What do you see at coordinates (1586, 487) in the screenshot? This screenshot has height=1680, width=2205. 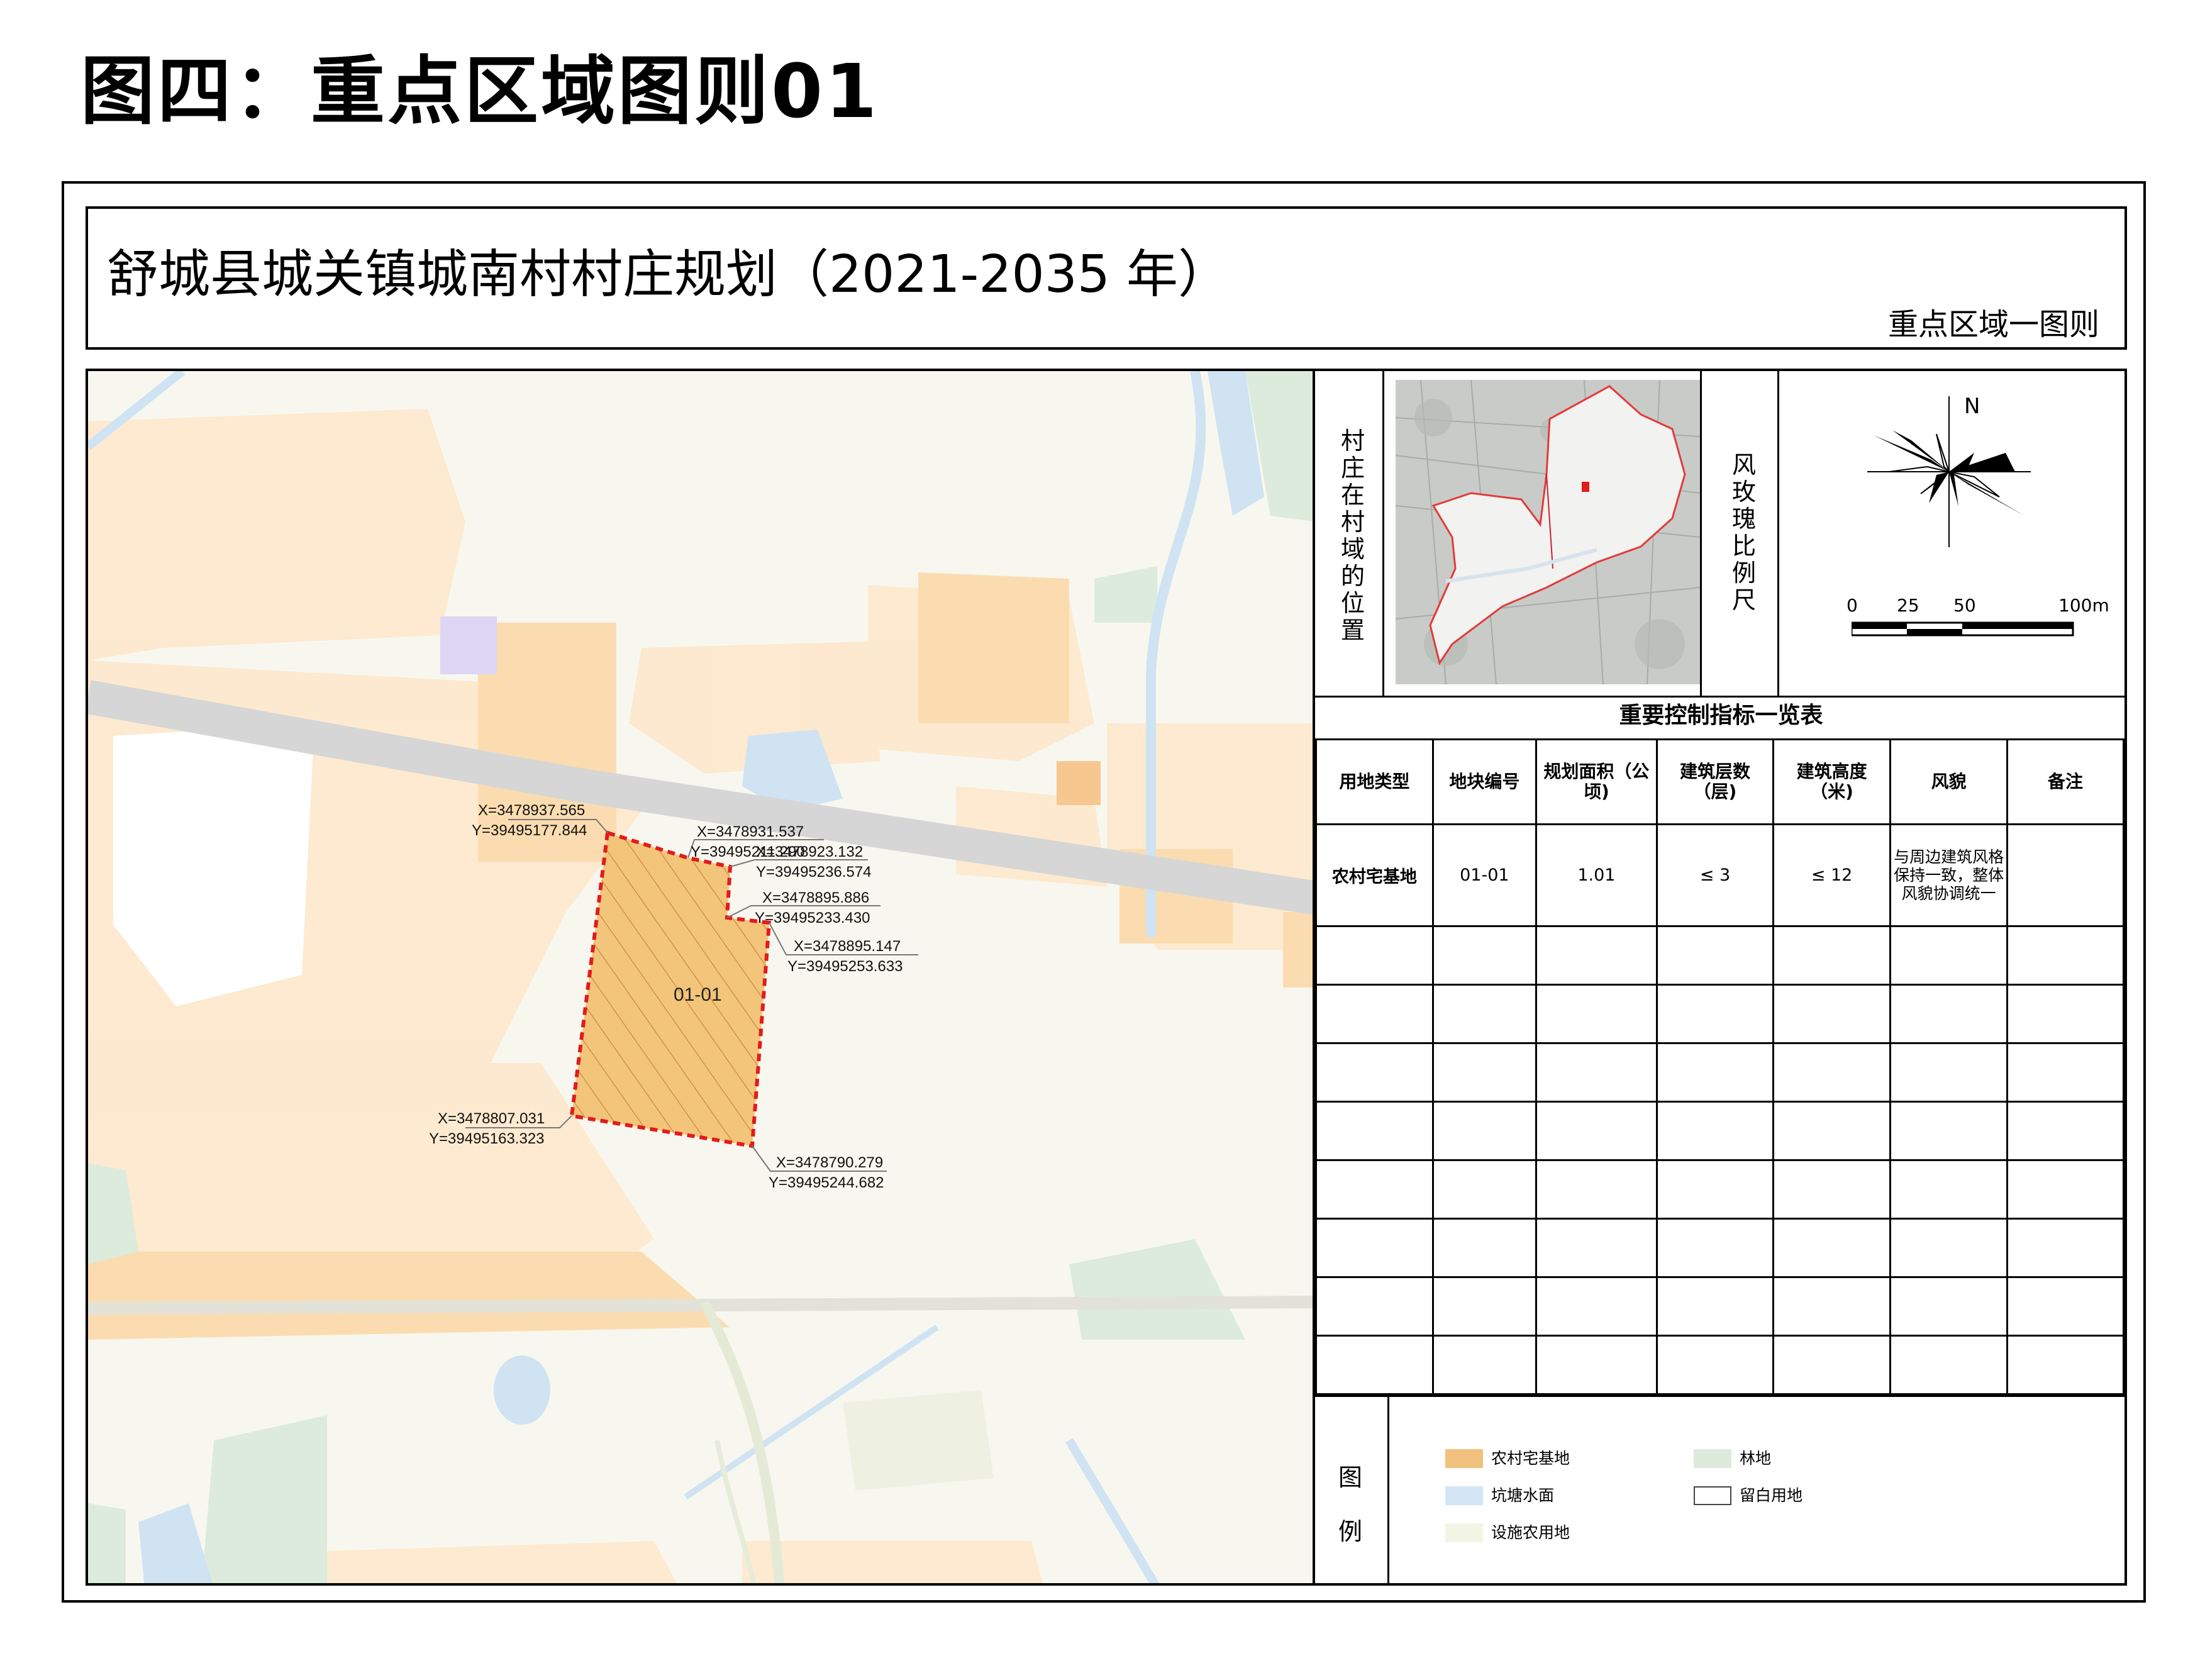 I see `key-area-marker` at bounding box center [1586, 487].